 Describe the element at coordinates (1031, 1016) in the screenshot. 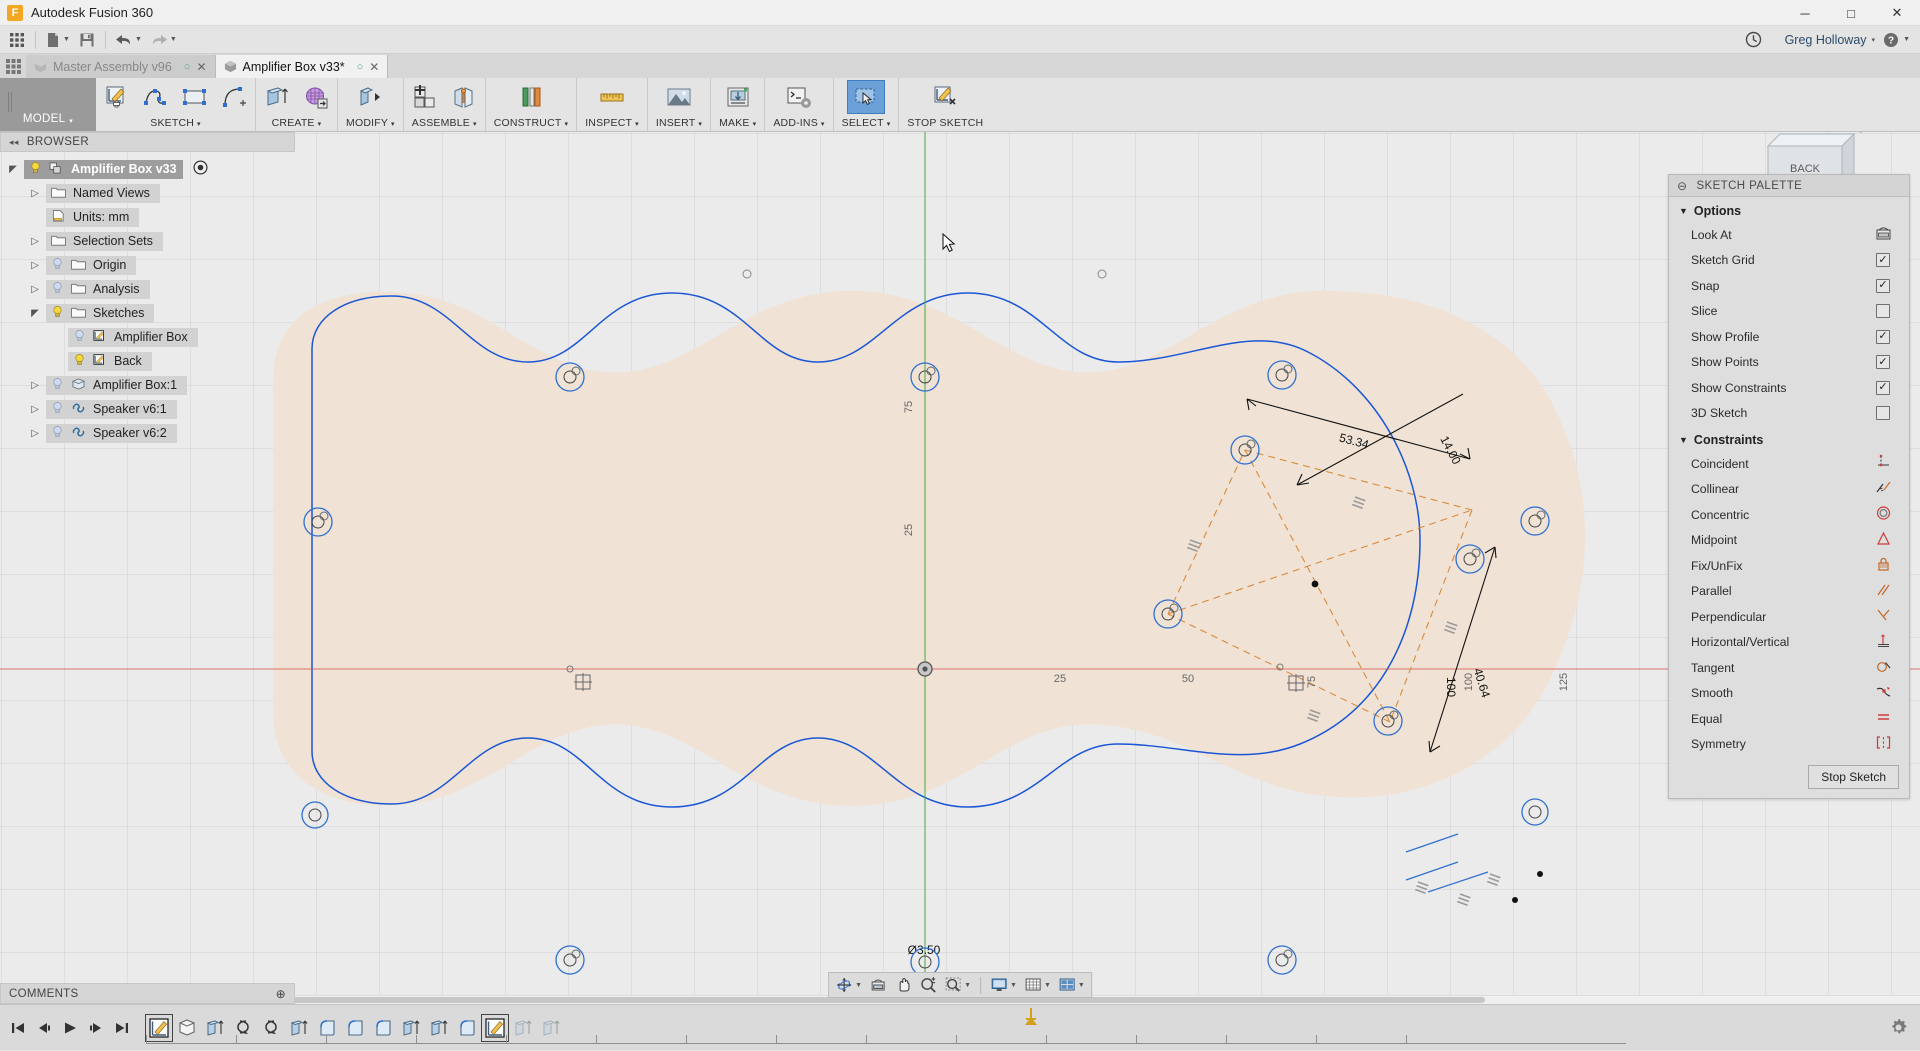

I see `timeline-marker` at that location.